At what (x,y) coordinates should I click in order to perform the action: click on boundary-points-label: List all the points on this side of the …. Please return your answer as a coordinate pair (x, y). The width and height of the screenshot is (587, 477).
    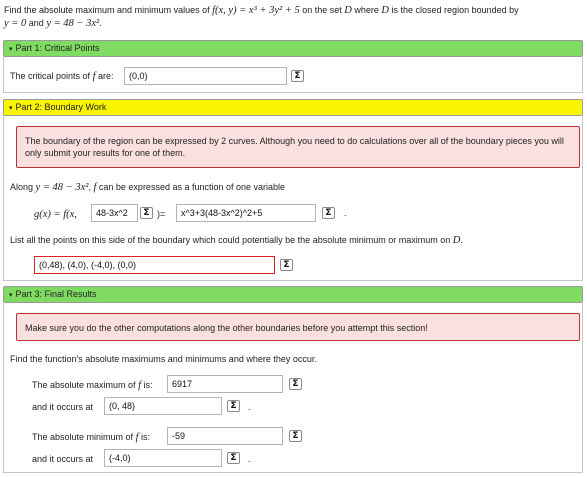
    Looking at the image, I should click on (236, 240).